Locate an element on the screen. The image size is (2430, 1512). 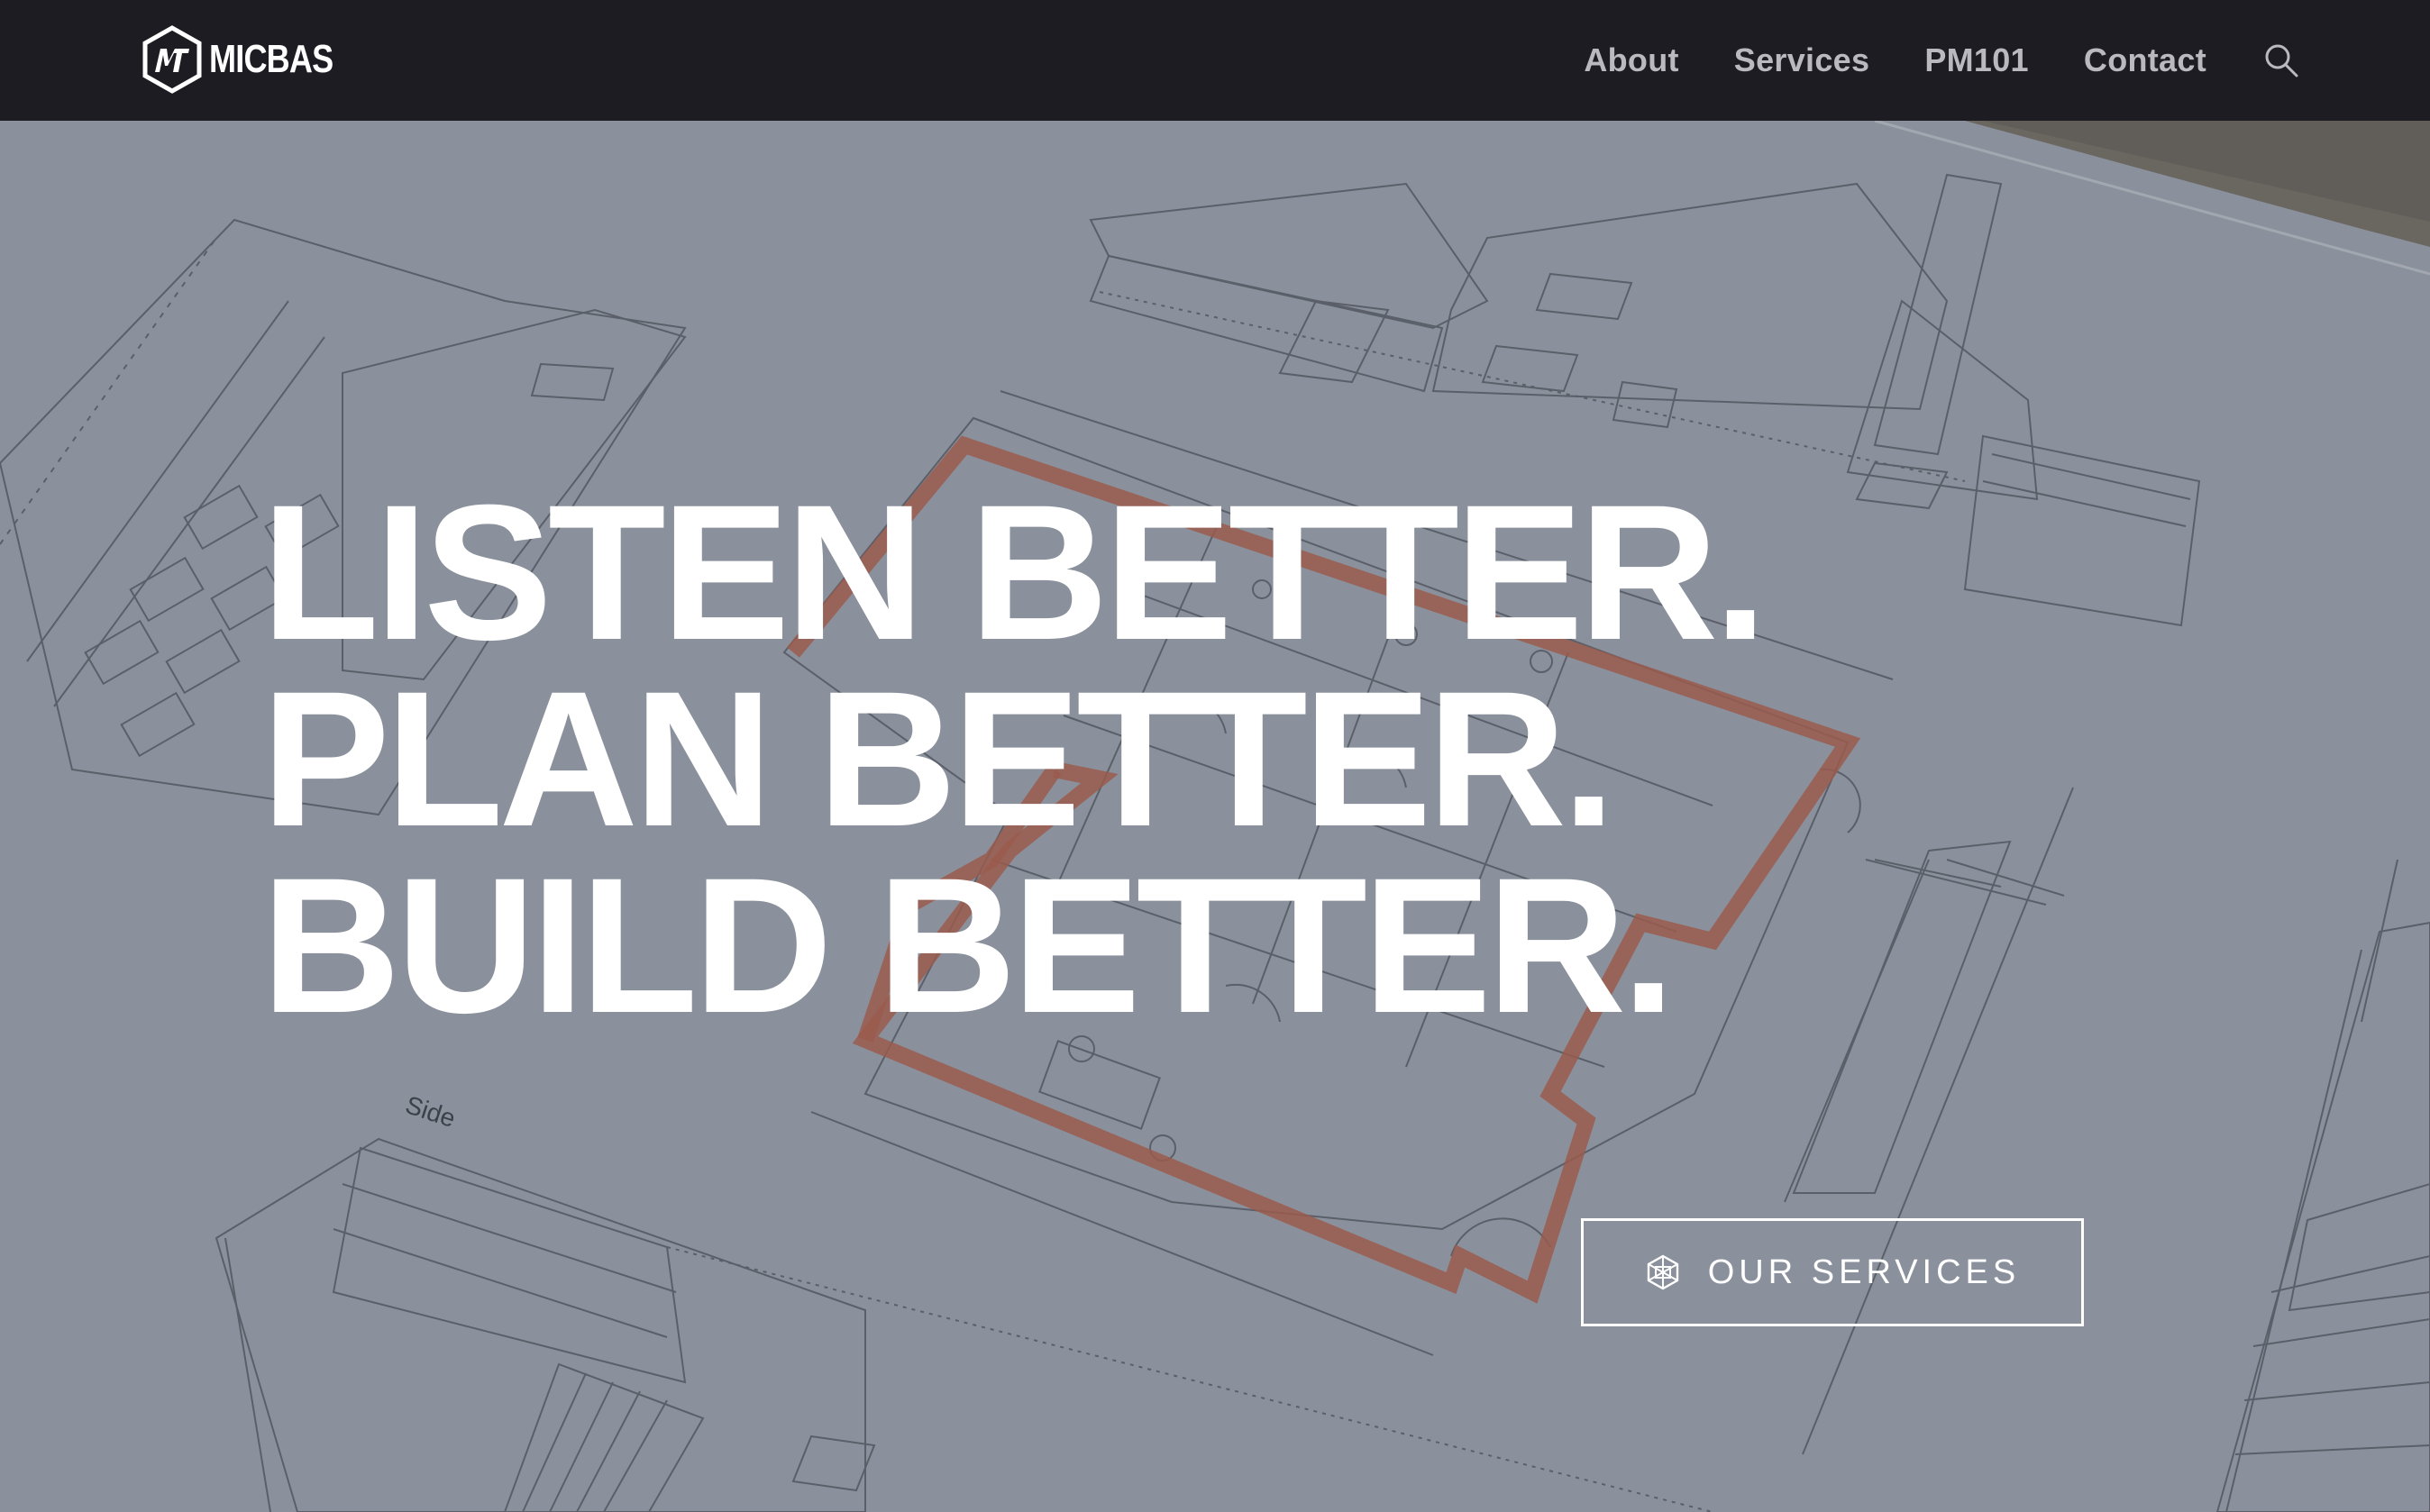
main-nav: About Services PM101 Contact is located at coordinates (2007, 60).